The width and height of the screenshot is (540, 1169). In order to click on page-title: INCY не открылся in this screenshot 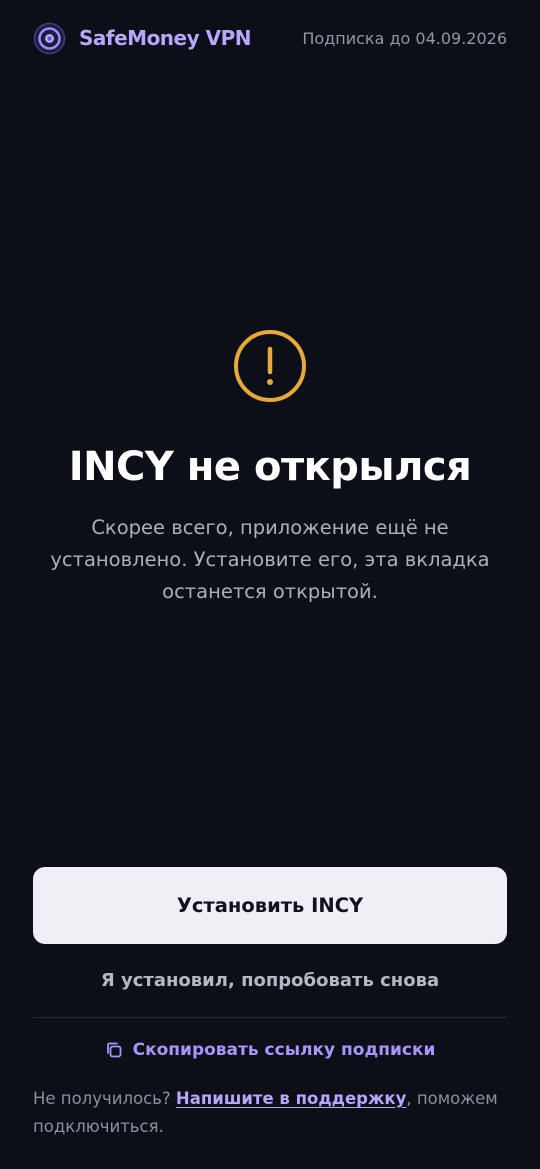, I will do `click(270, 467)`.